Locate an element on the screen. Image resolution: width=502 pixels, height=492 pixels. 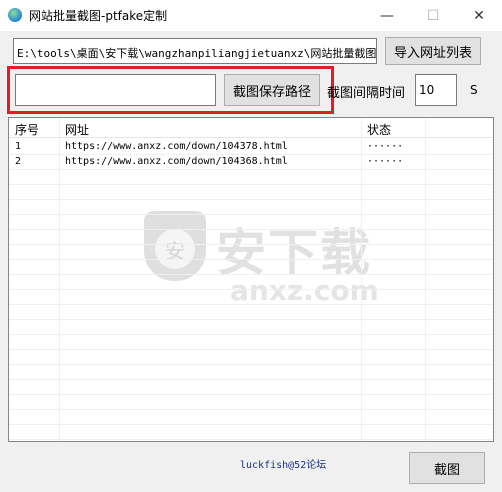
watermark-text-en: anxz.com is located at coordinates (304, 290).